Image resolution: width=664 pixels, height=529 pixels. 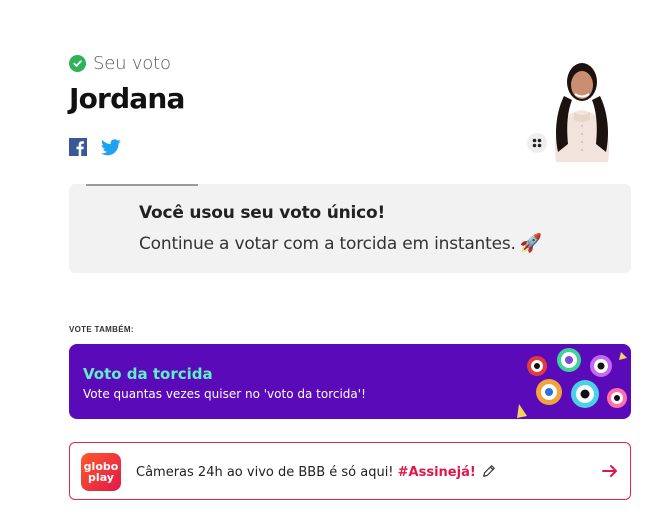 I want to click on facebook-icon, so click(x=78, y=147).